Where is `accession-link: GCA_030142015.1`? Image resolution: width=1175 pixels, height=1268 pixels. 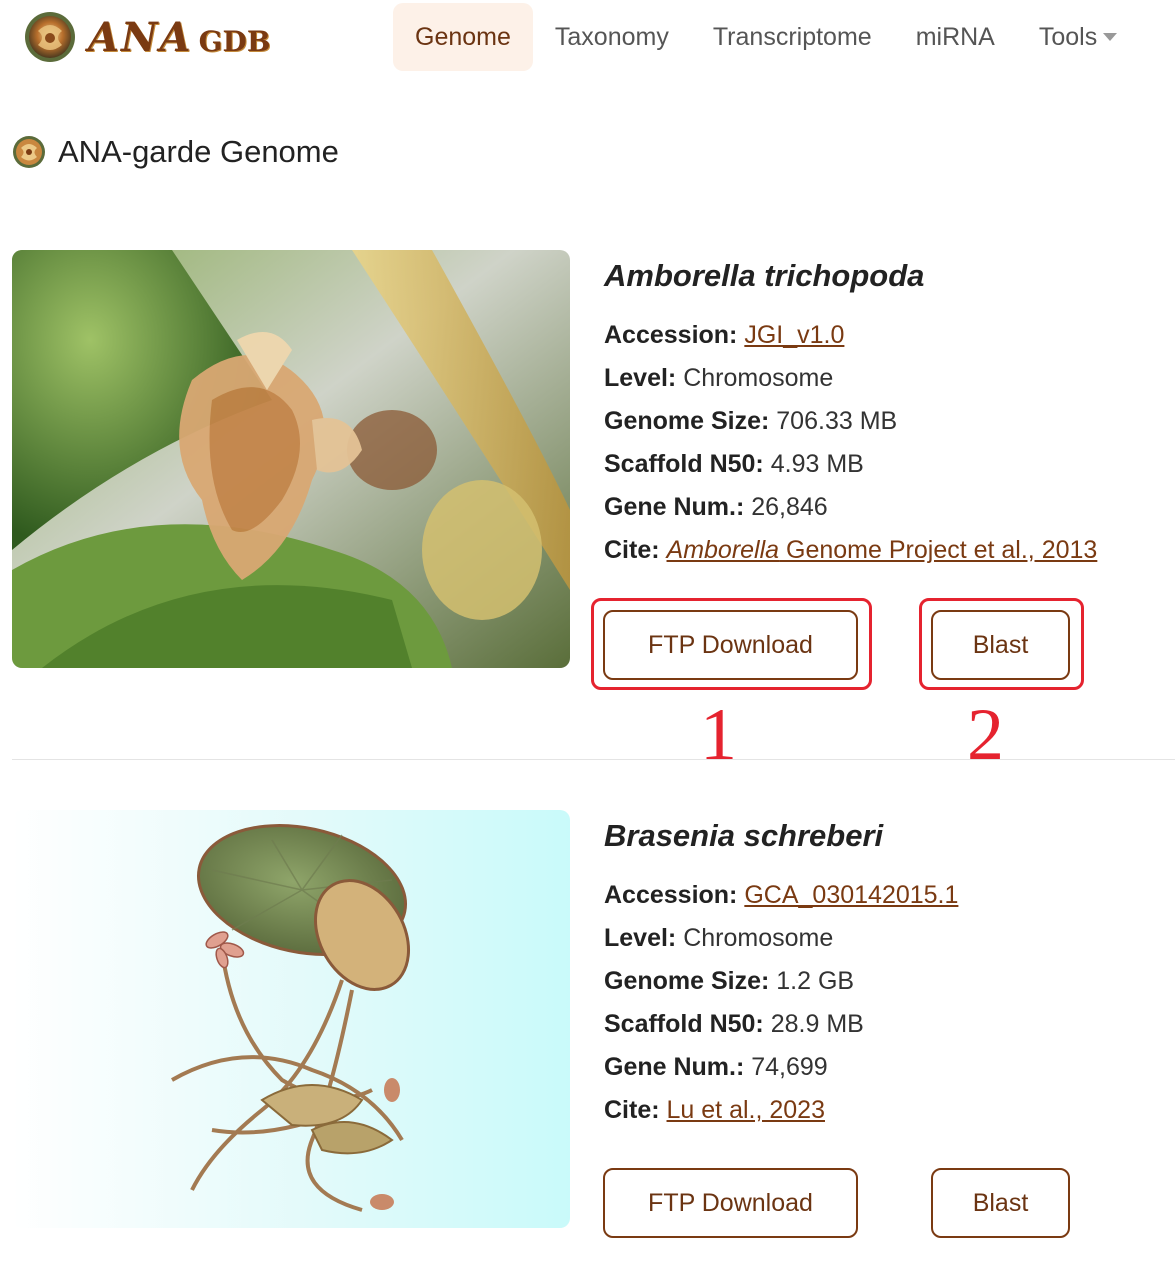 accession-link: GCA_030142015.1 is located at coordinates (851, 895).